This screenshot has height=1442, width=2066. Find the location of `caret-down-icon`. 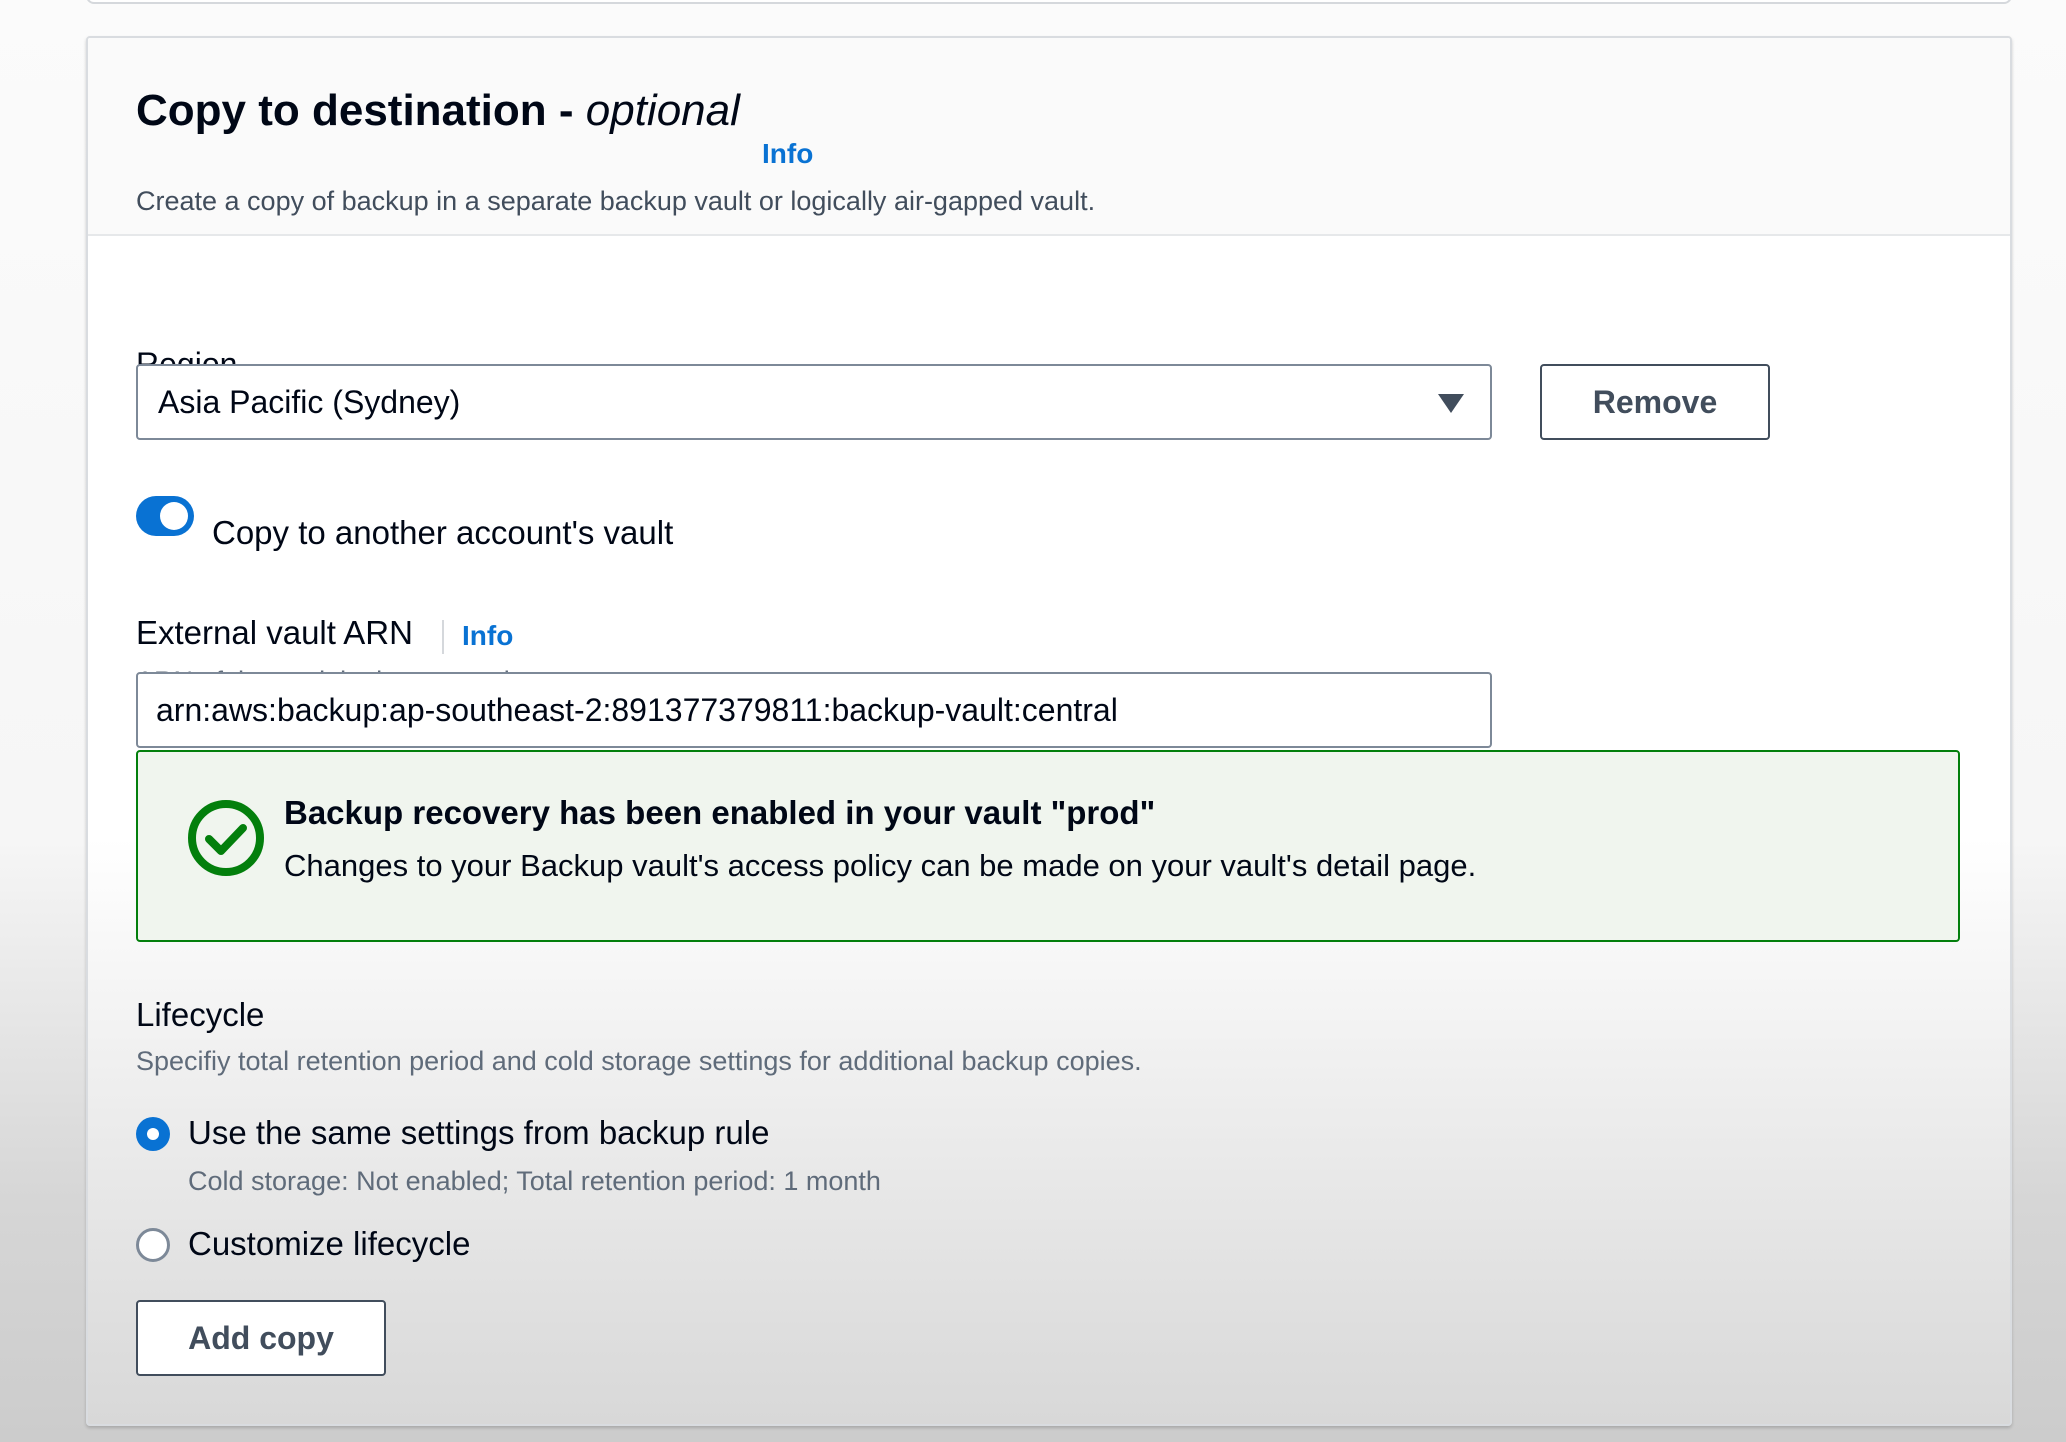

caret-down-icon is located at coordinates (1451, 403).